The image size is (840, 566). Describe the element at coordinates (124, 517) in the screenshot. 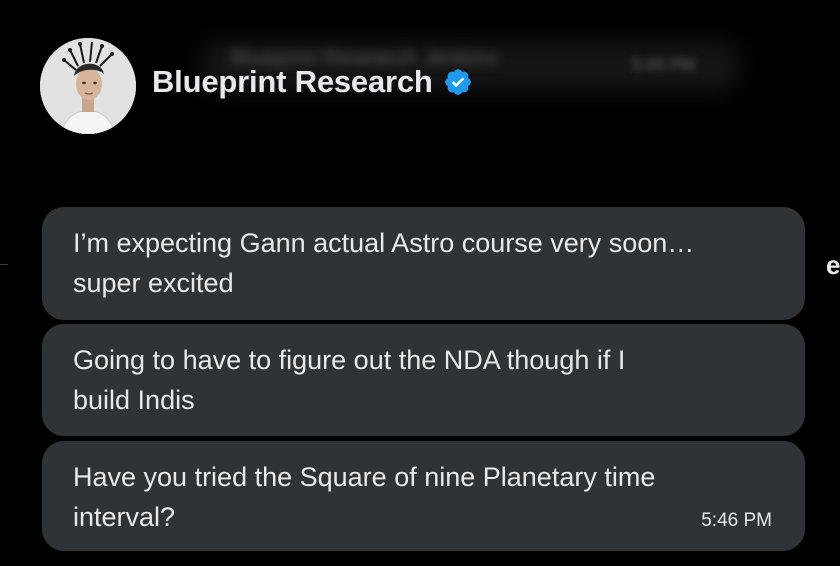

I see `message-text-line: interval?` at that location.